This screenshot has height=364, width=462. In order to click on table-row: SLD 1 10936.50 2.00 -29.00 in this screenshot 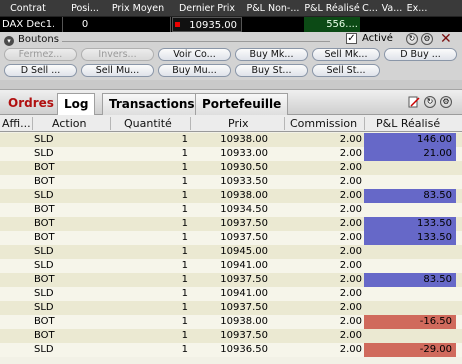, I will do `click(231, 350)`.